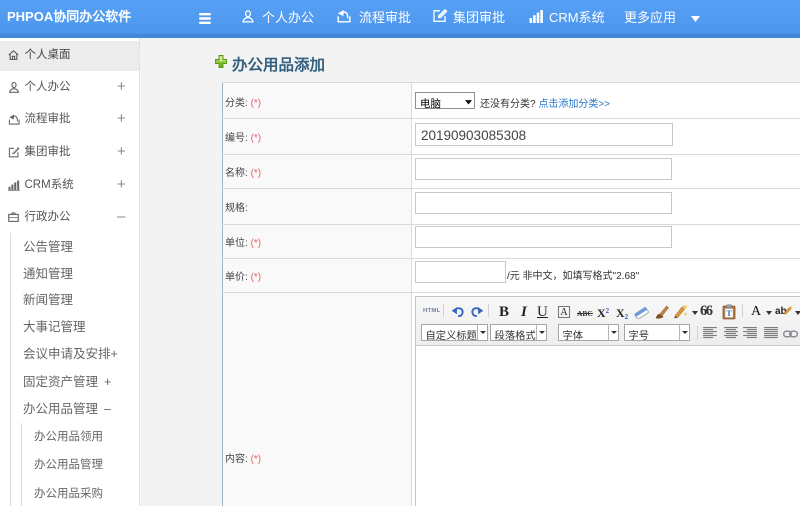 This screenshot has width=800, height=506. Describe the element at coordinates (729, 313) in the screenshot. I see `svg-text: T` at that location.